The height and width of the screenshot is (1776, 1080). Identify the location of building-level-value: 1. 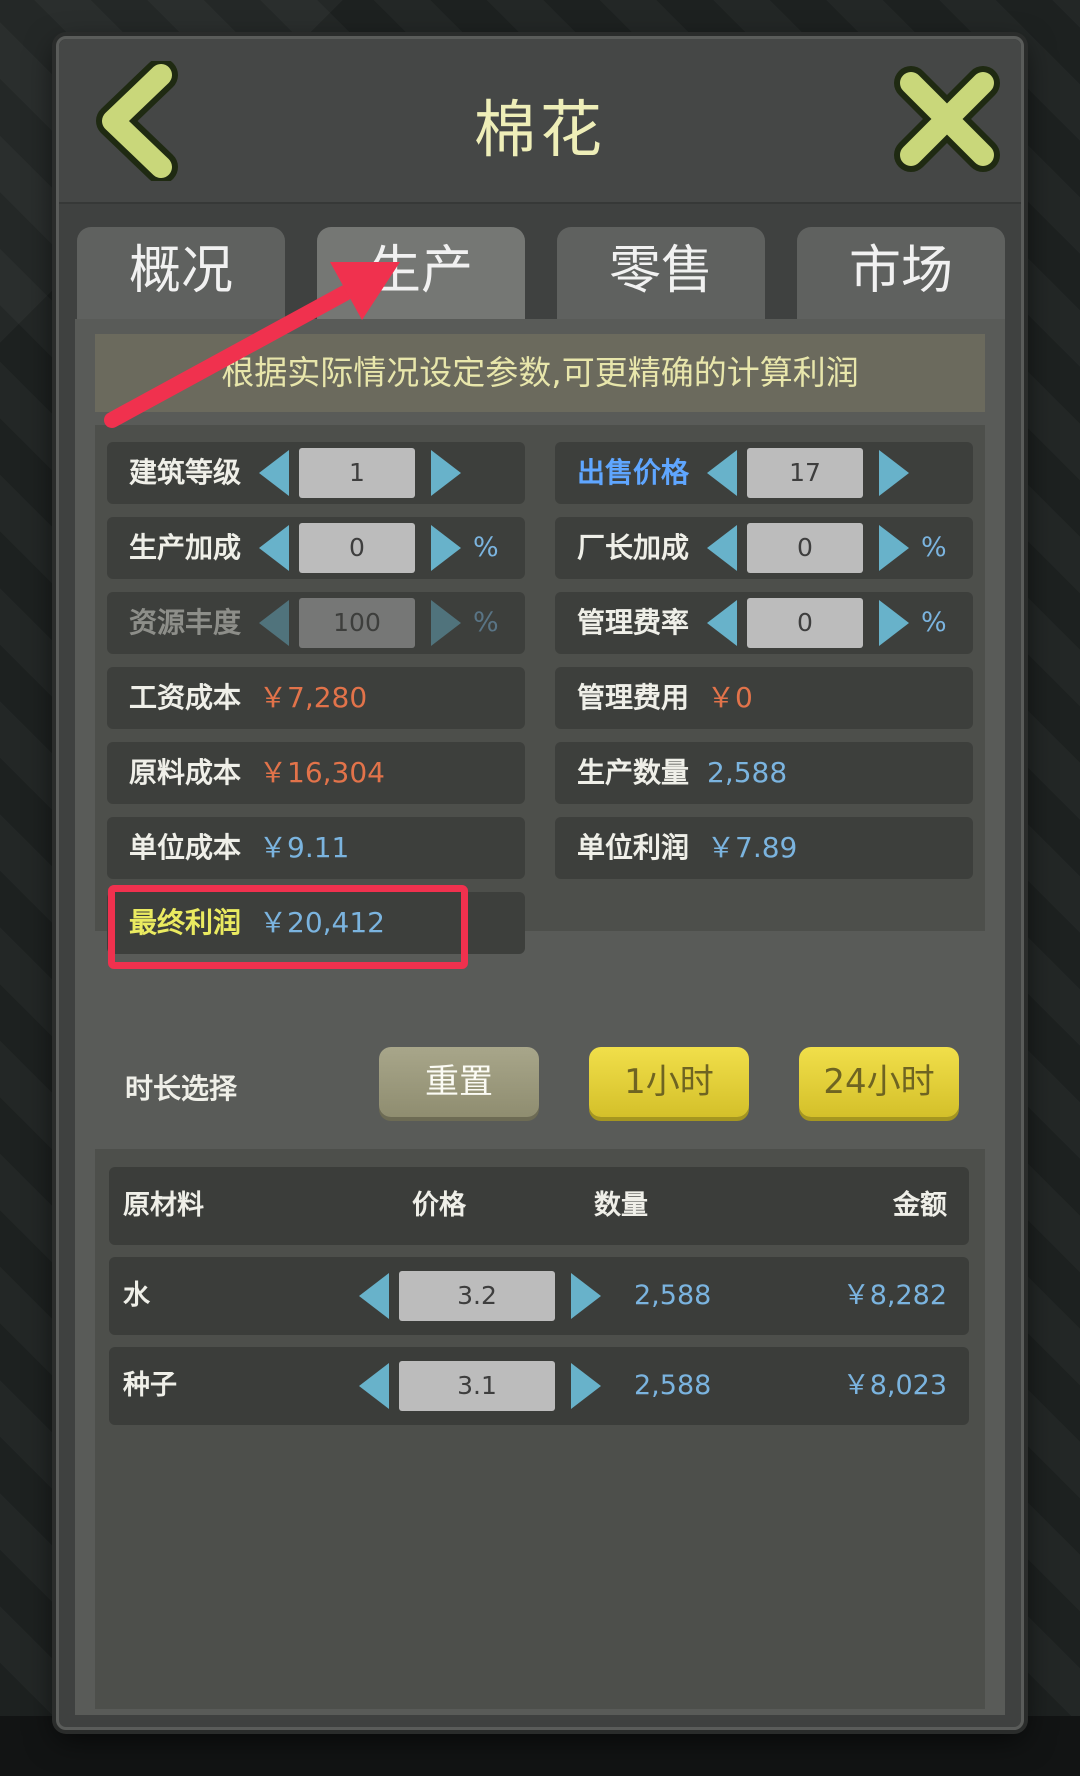
(357, 473).